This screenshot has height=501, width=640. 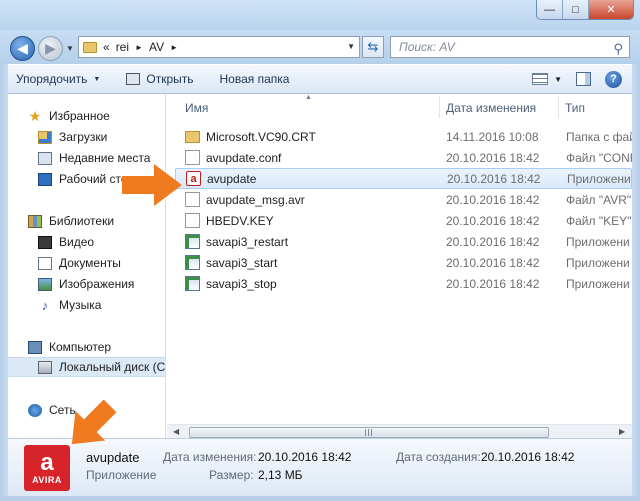 I want to click on nav-libraries: Библиотеки, so click(x=61, y=221).